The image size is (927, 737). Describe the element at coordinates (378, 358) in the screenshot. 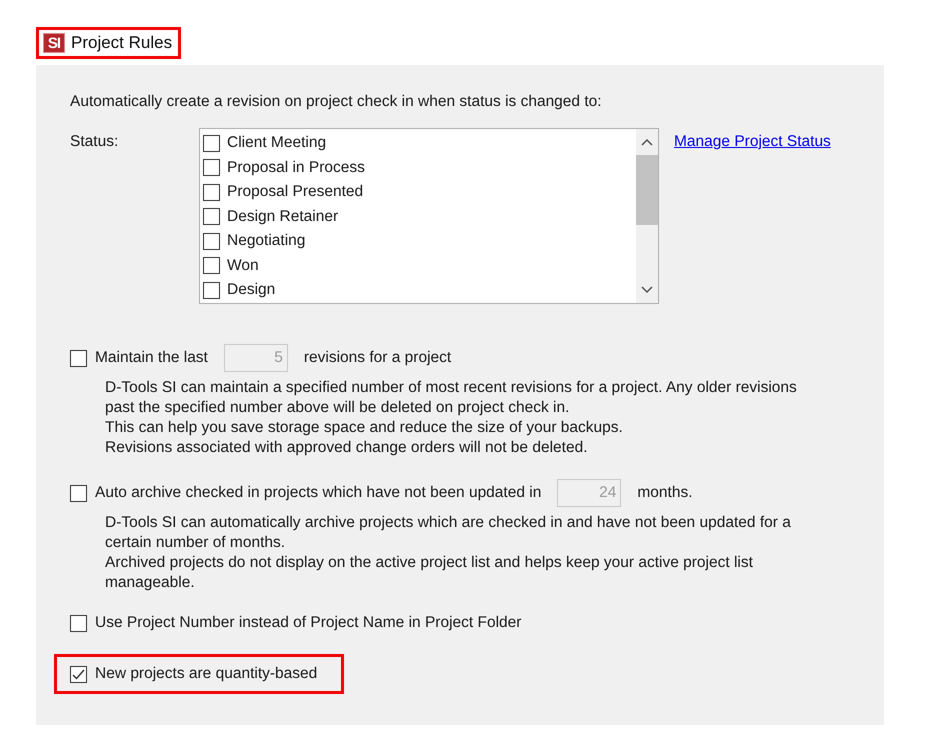

I see `option-label: revisions for a project` at that location.